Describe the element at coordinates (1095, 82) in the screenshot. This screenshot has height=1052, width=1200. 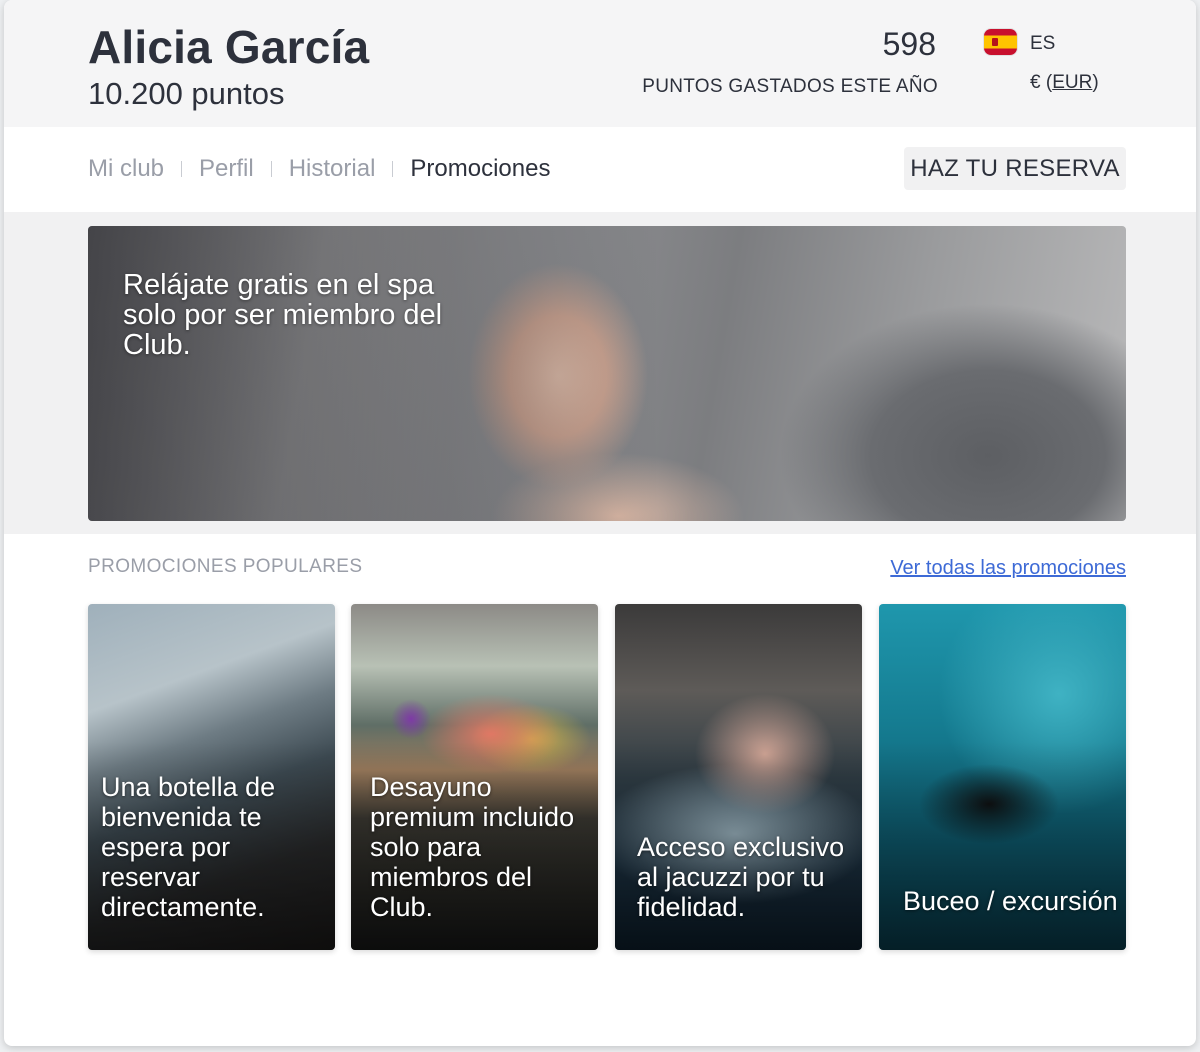
I see `currency-close: )` at that location.